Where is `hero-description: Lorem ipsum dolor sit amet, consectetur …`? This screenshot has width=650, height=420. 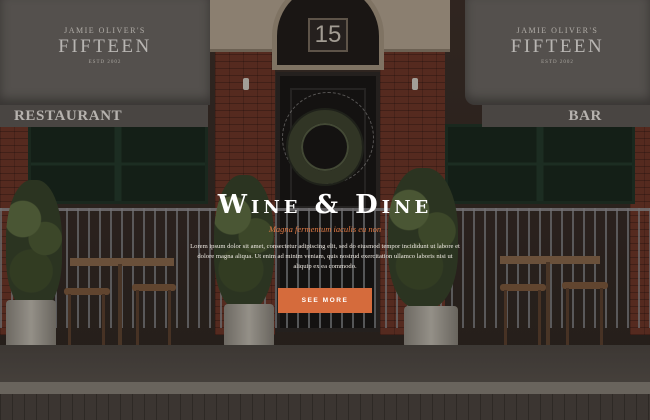
hero-description: Lorem ipsum dolor sit amet, consectetur … is located at coordinates (325, 256).